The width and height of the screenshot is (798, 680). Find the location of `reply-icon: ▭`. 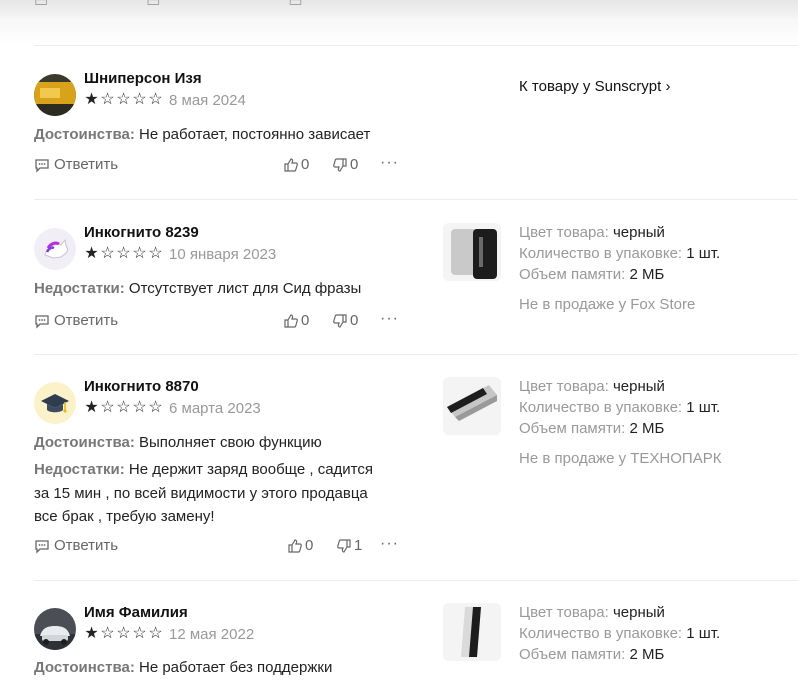

reply-icon: ▭ is located at coordinates (41, 5).